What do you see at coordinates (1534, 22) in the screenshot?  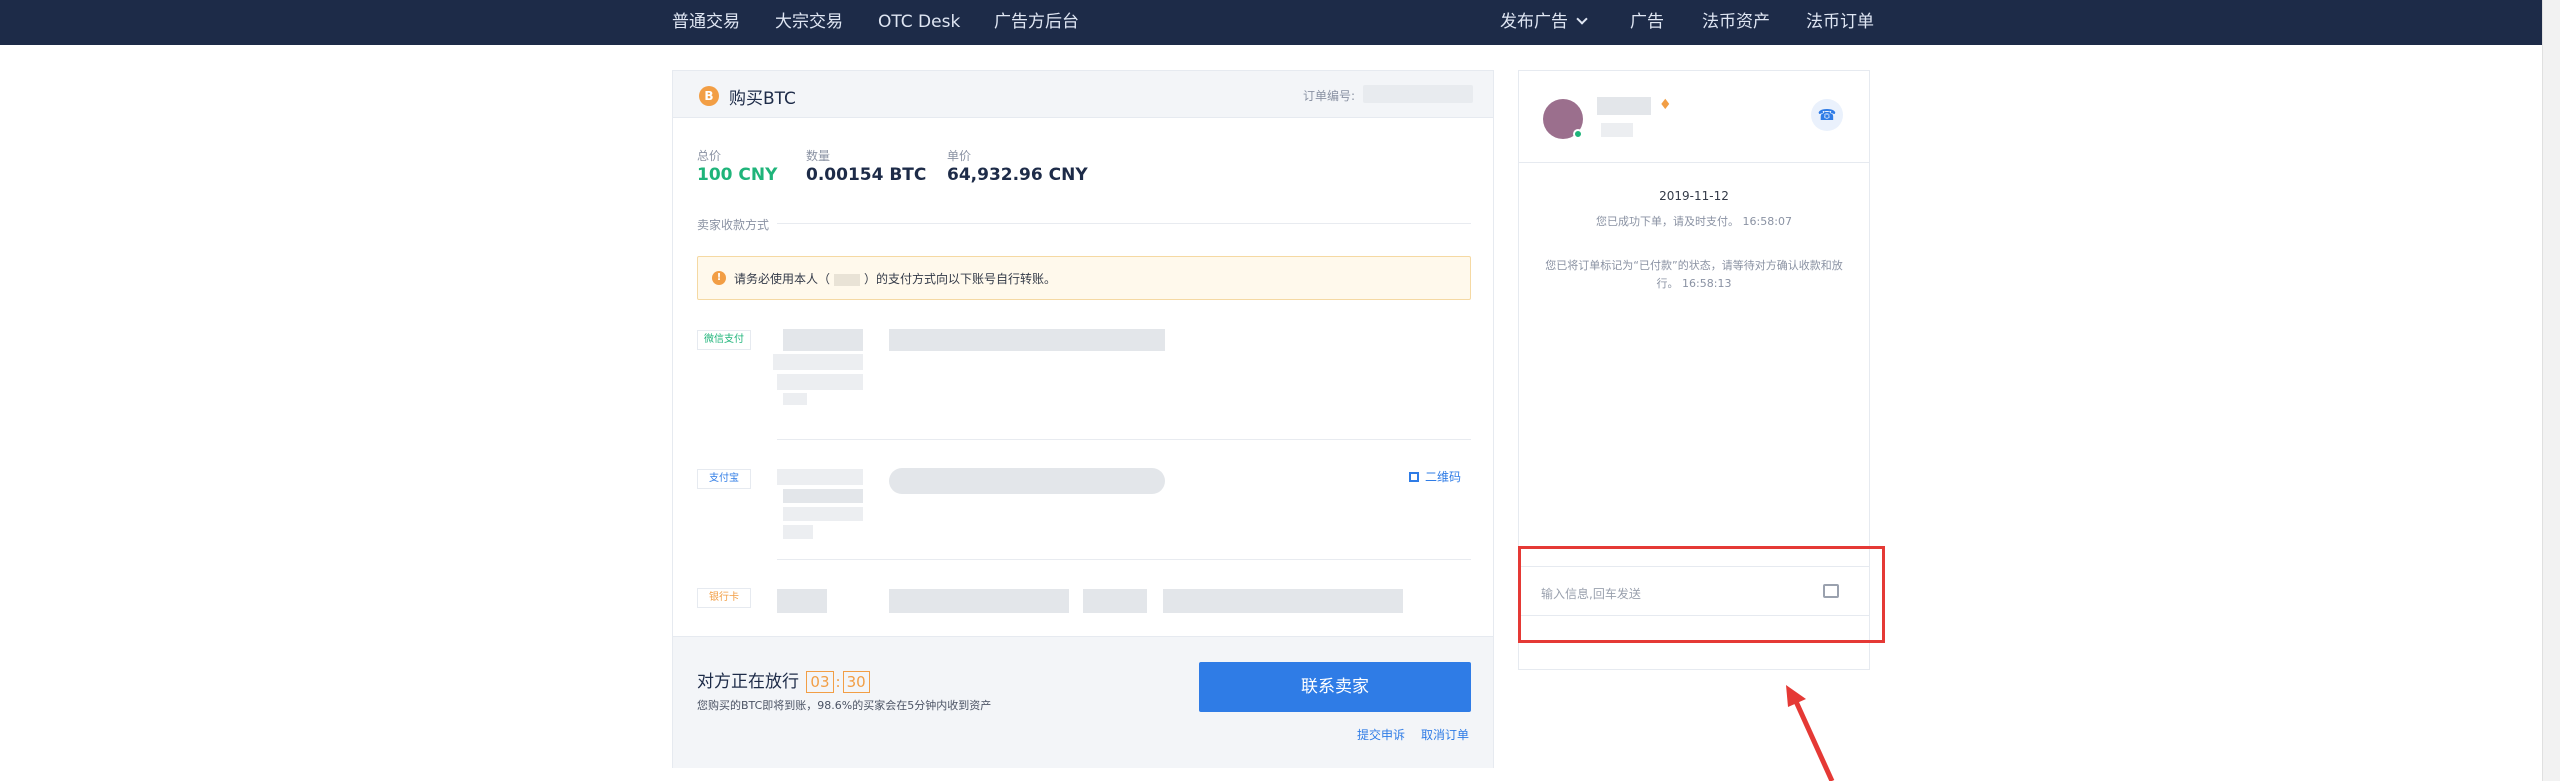 I see `nav-post-ad-label: 发布广告` at bounding box center [1534, 22].